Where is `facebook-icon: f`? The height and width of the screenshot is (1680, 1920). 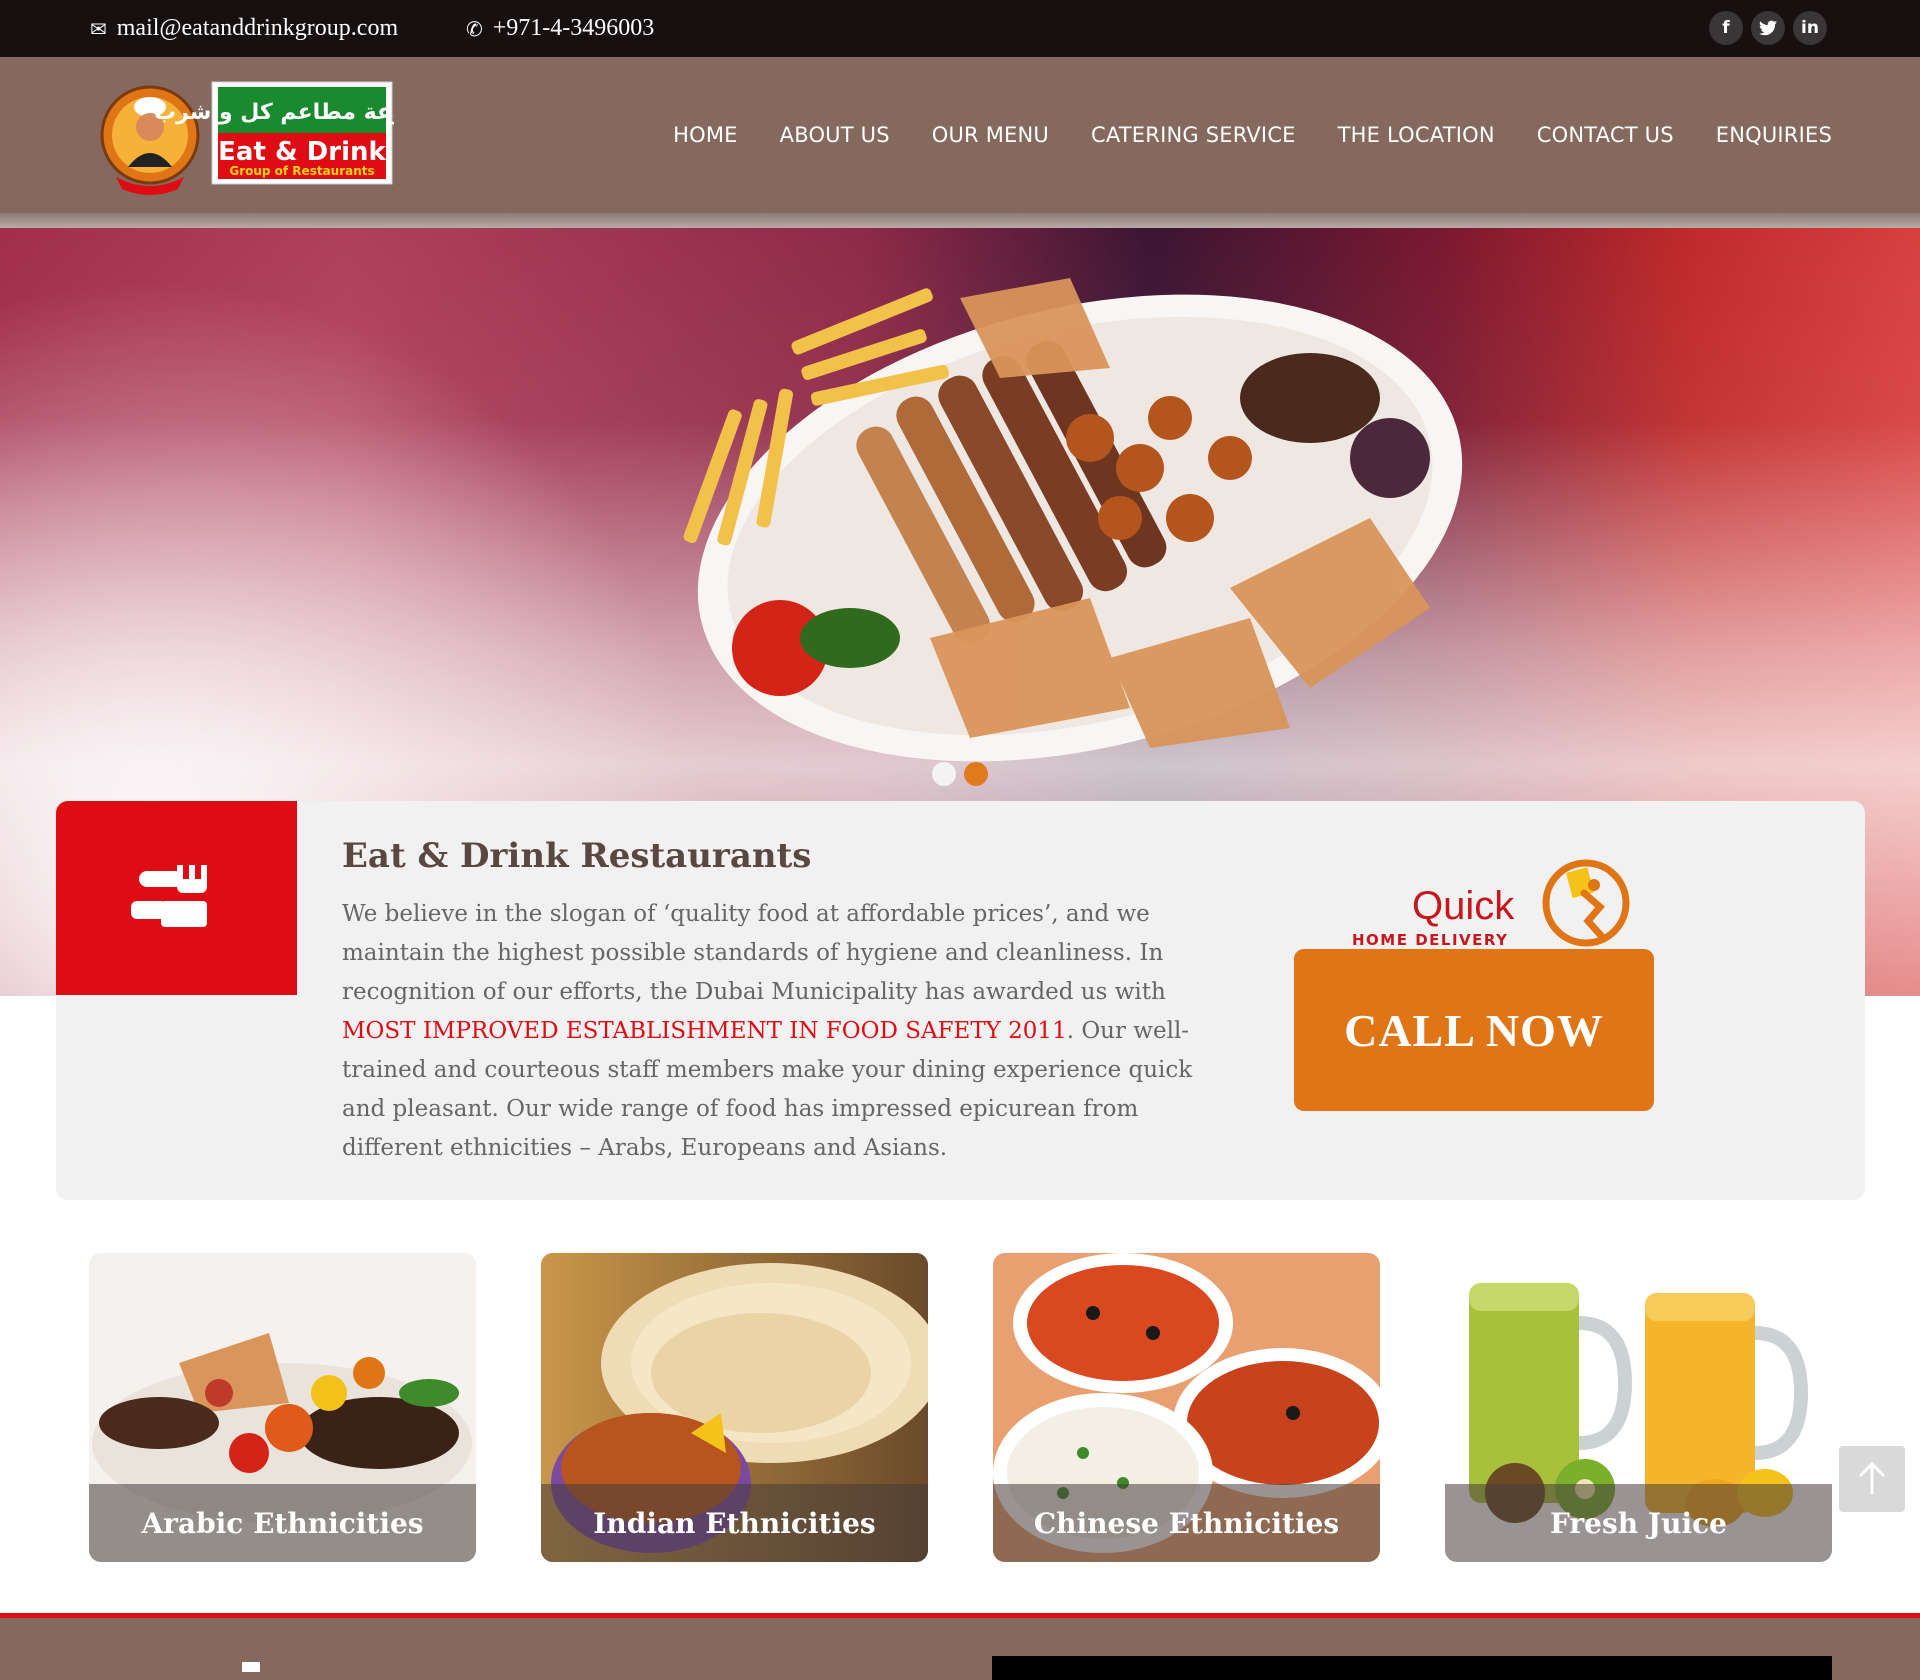 facebook-icon: f is located at coordinates (1726, 28).